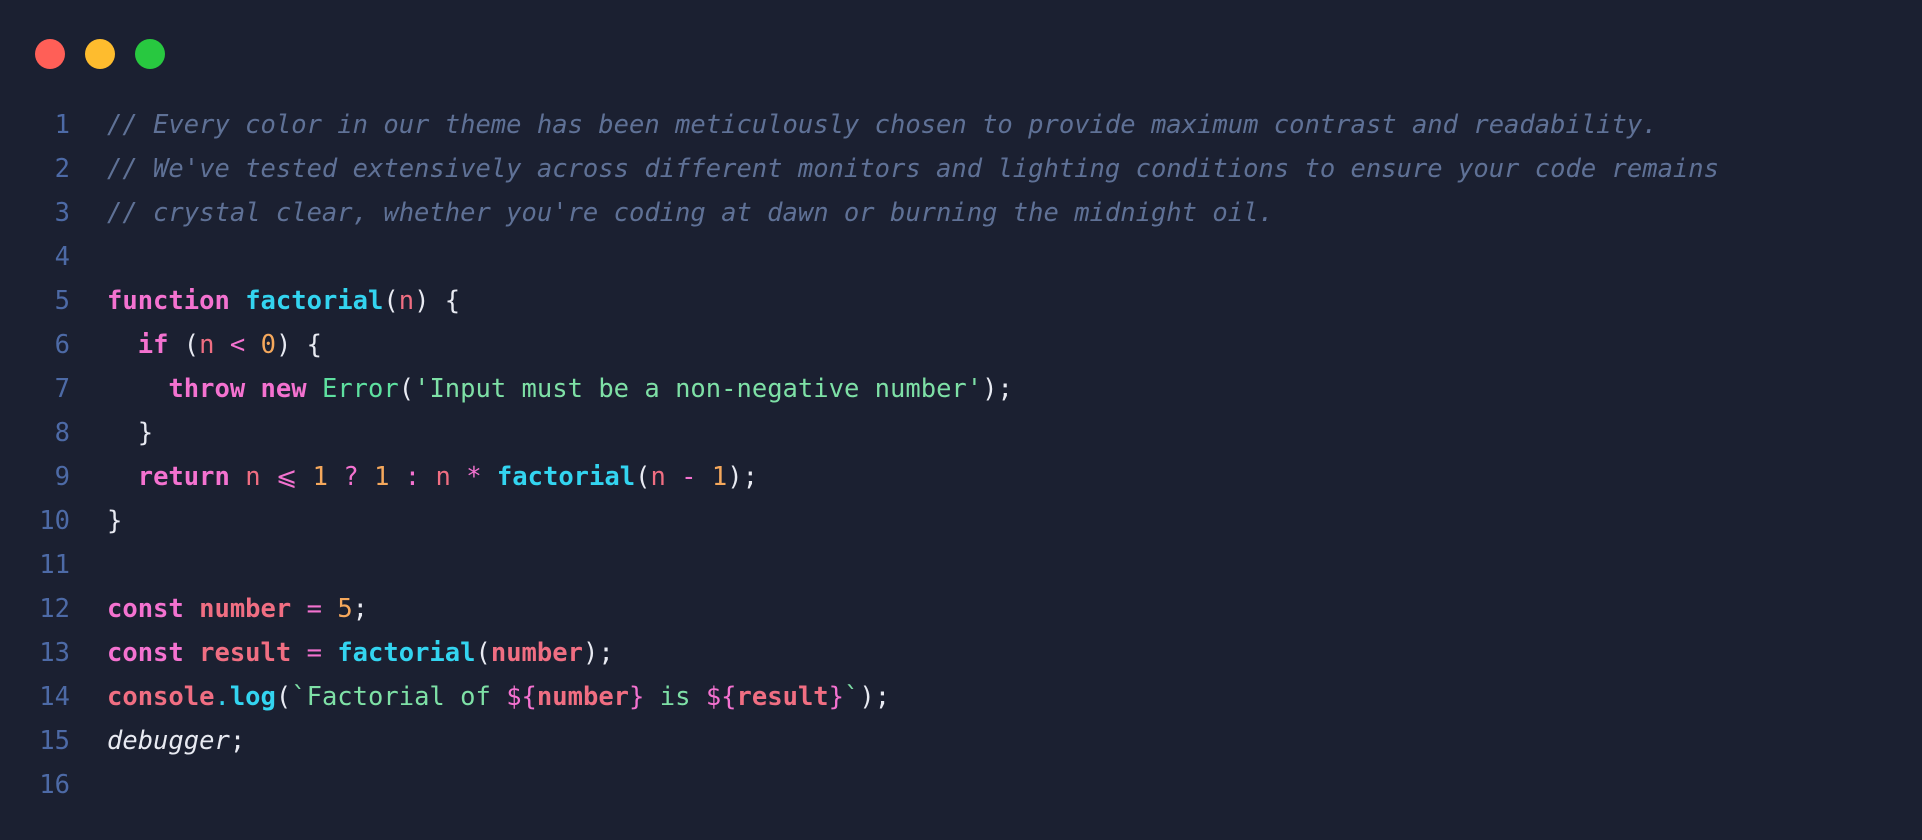 Image resolution: width=1922 pixels, height=840 pixels. Describe the element at coordinates (168, 741) in the screenshot. I see `code-token-punct: debugger` at that location.